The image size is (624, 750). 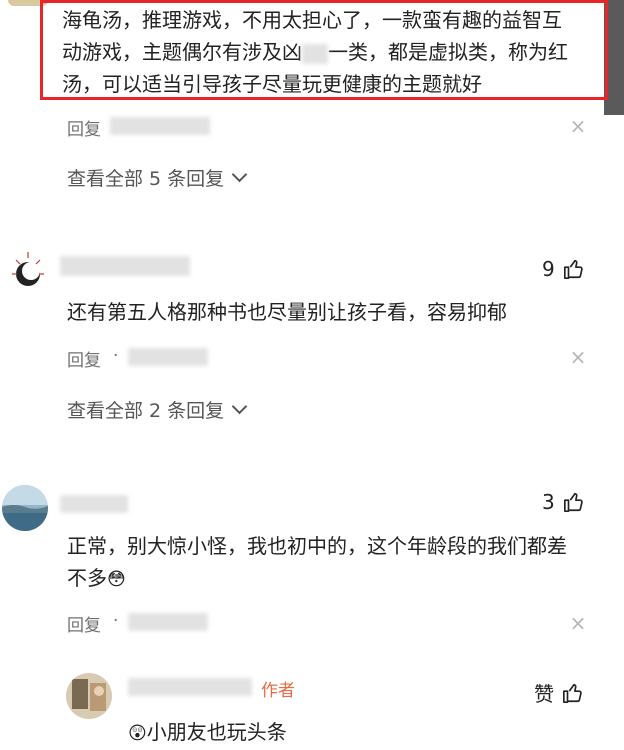 What do you see at coordinates (116, 579) in the screenshot?
I see `flushed-emoji-icon: 😳` at bounding box center [116, 579].